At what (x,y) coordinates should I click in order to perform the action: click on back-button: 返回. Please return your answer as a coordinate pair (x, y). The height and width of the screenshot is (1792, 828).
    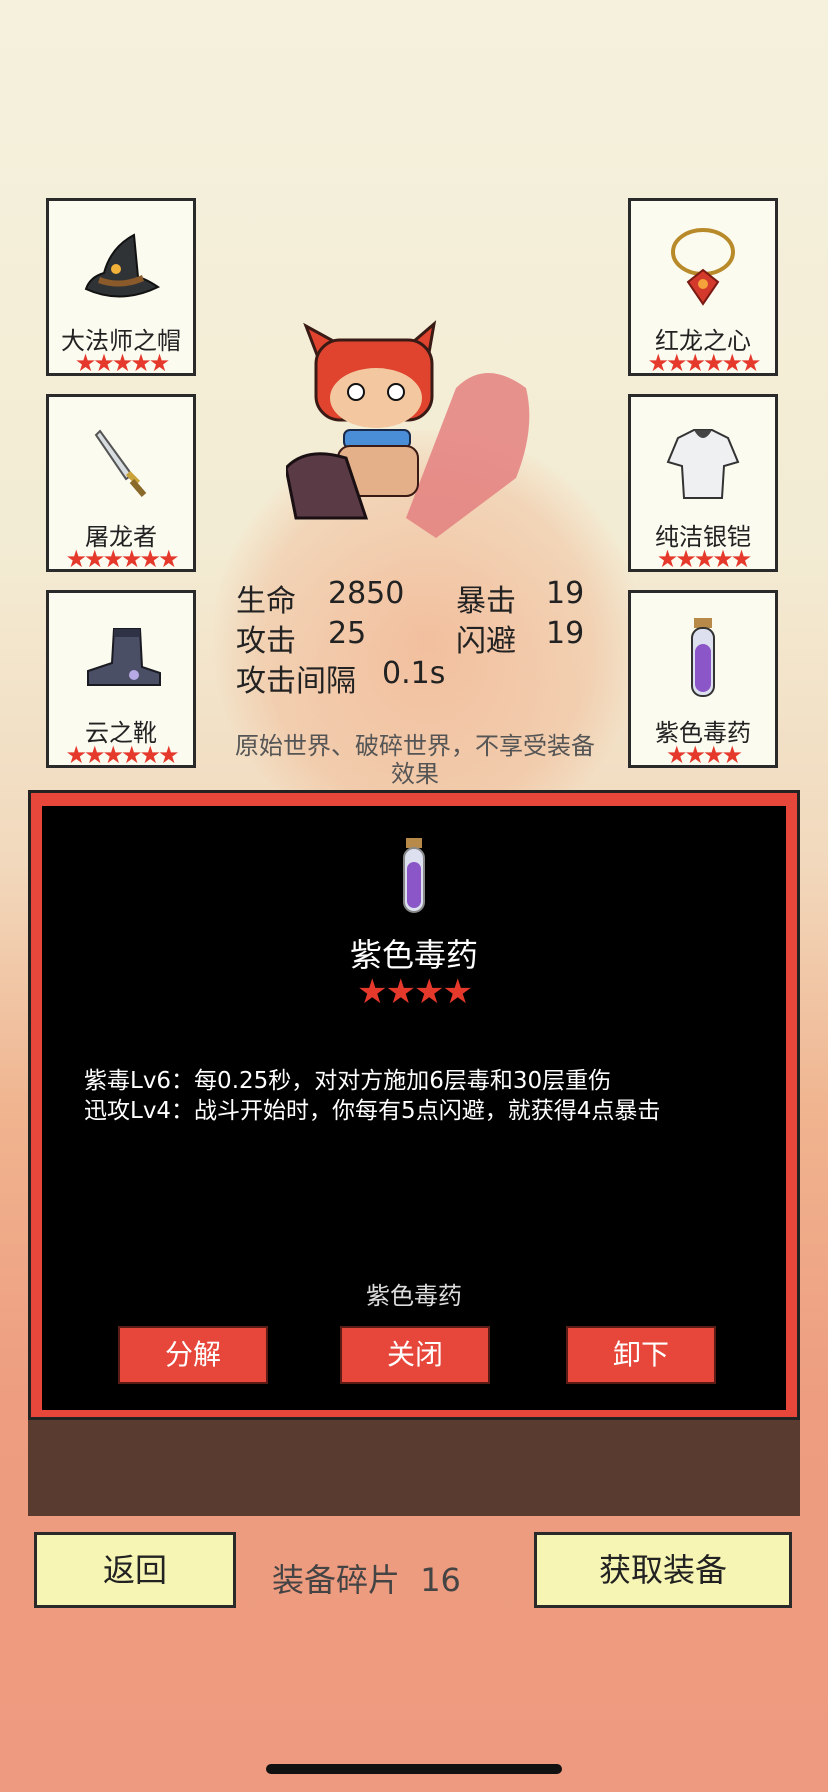
    Looking at the image, I should click on (135, 1570).